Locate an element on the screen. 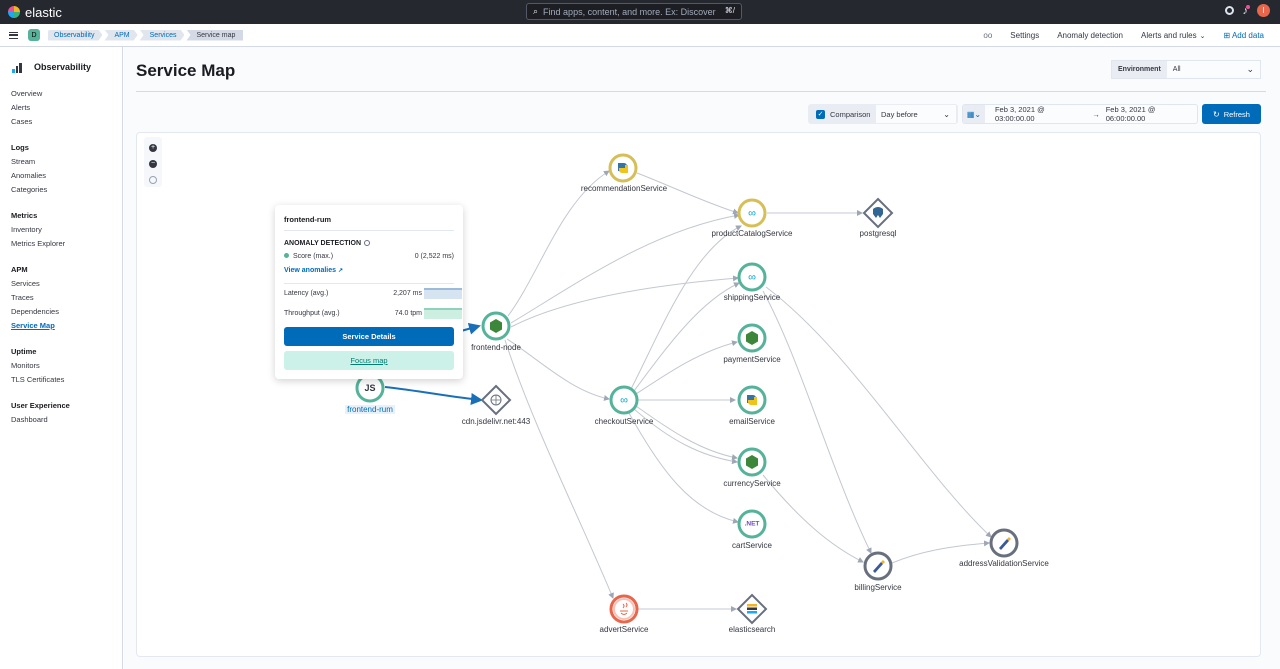  elastic-home-link: elastic is located at coordinates (35, 12).